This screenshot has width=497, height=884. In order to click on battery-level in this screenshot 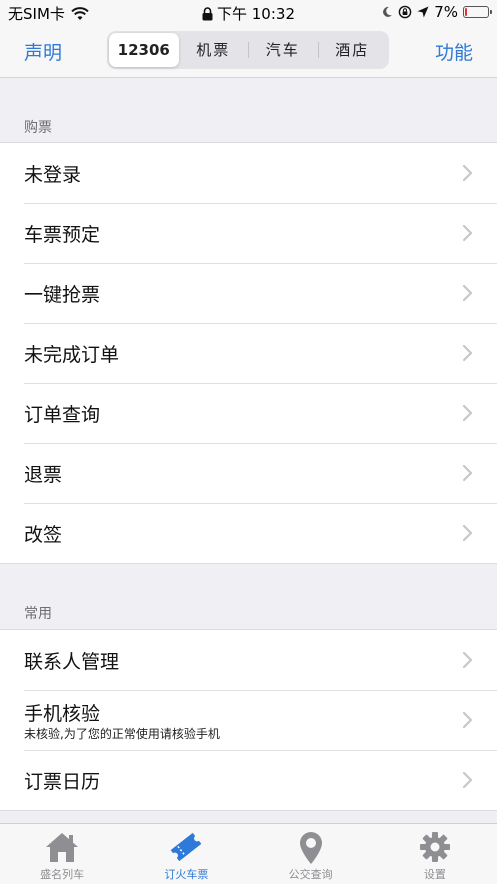, I will do `click(466, 12)`.